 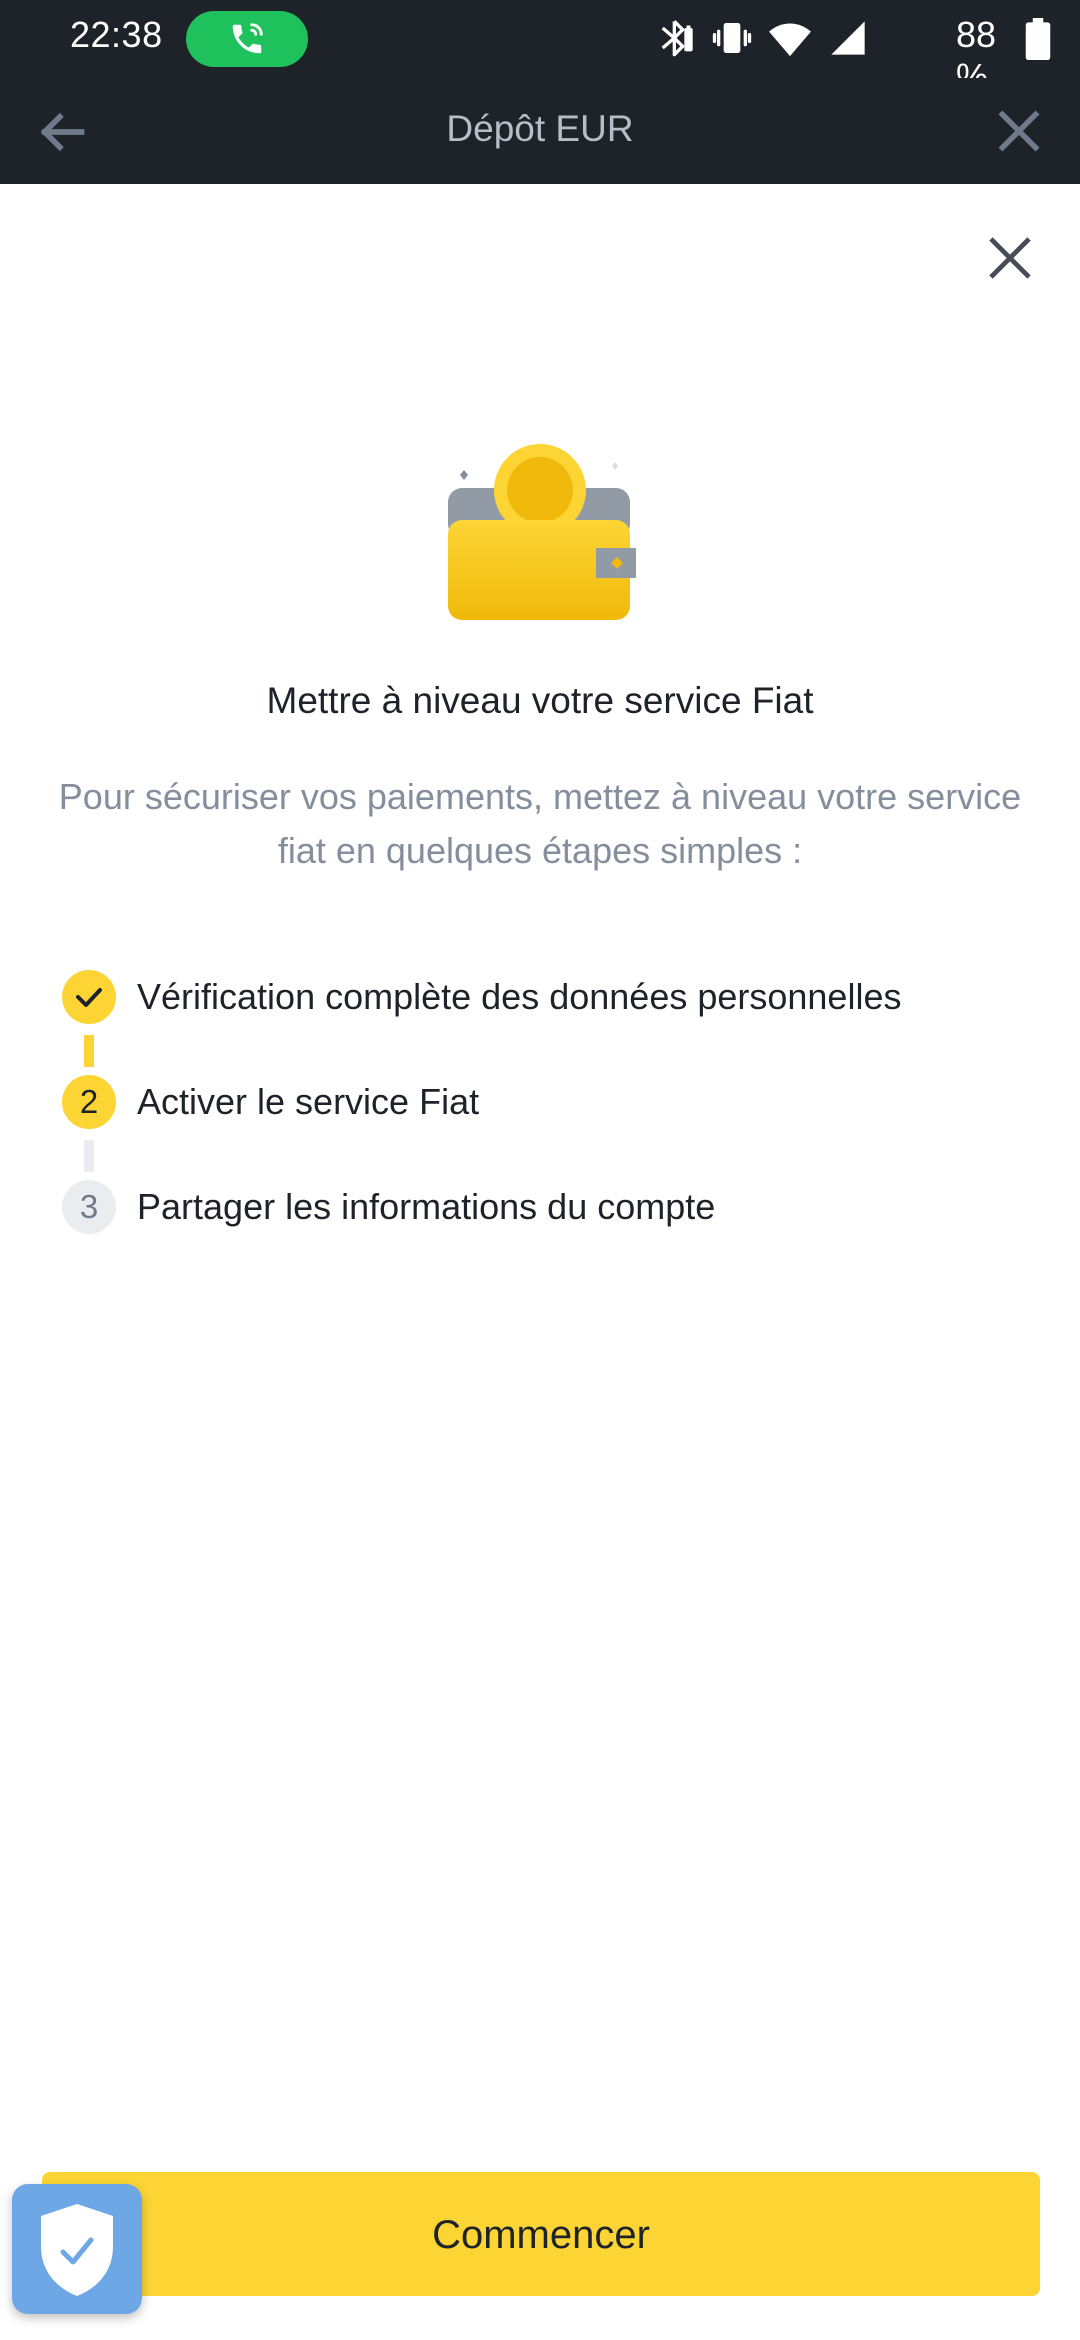 What do you see at coordinates (540, 700) in the screenshot?
I see `headline: Mettre à niveau votre service Fiat` at bounding box center [540, 700].